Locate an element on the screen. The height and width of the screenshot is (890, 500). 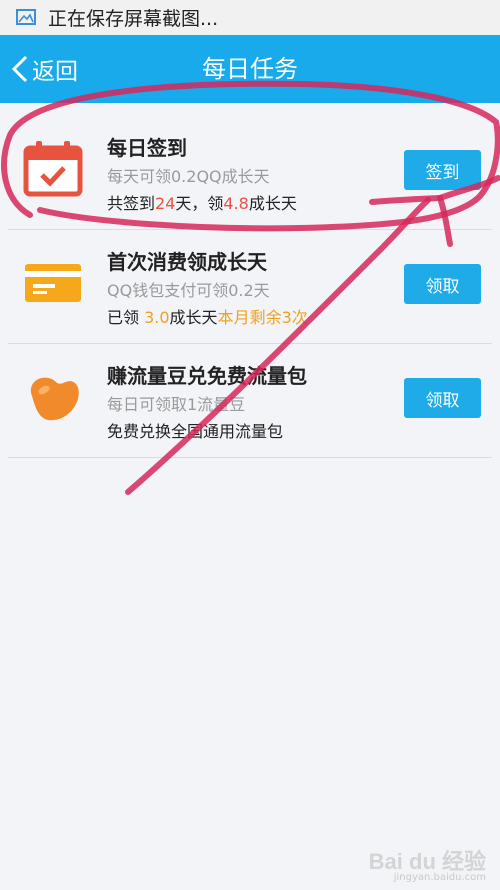
back-button: 返回 is located at coordinates (44, 69).